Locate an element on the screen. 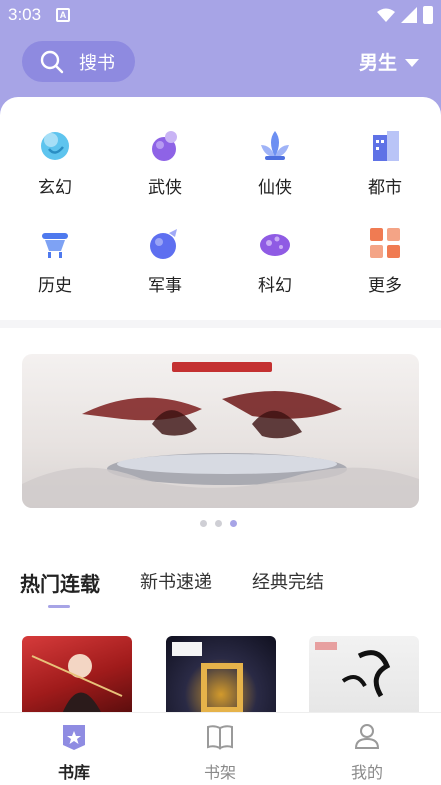 The width and height of the screenshot is (441, 785). nav-bookshelf: 书架 is located at coordinates (220, 752).